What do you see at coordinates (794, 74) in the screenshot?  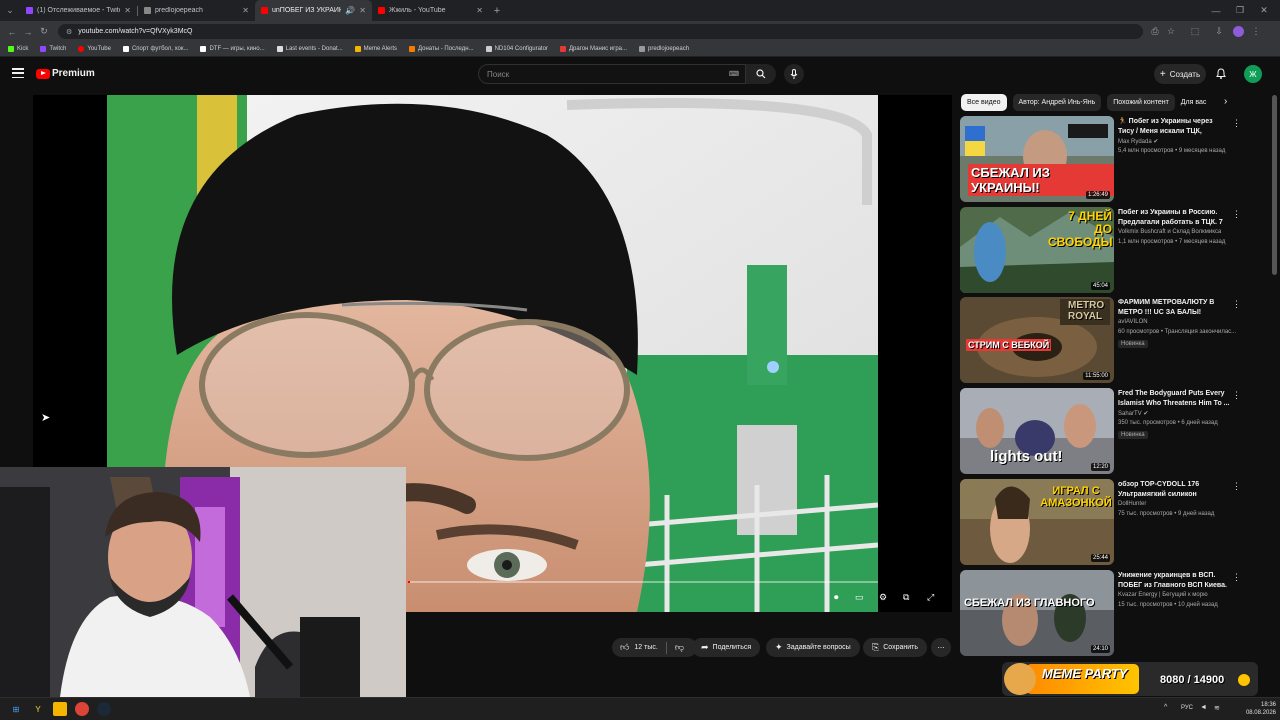 I see `mic-button` at bounding box center [794, 74].